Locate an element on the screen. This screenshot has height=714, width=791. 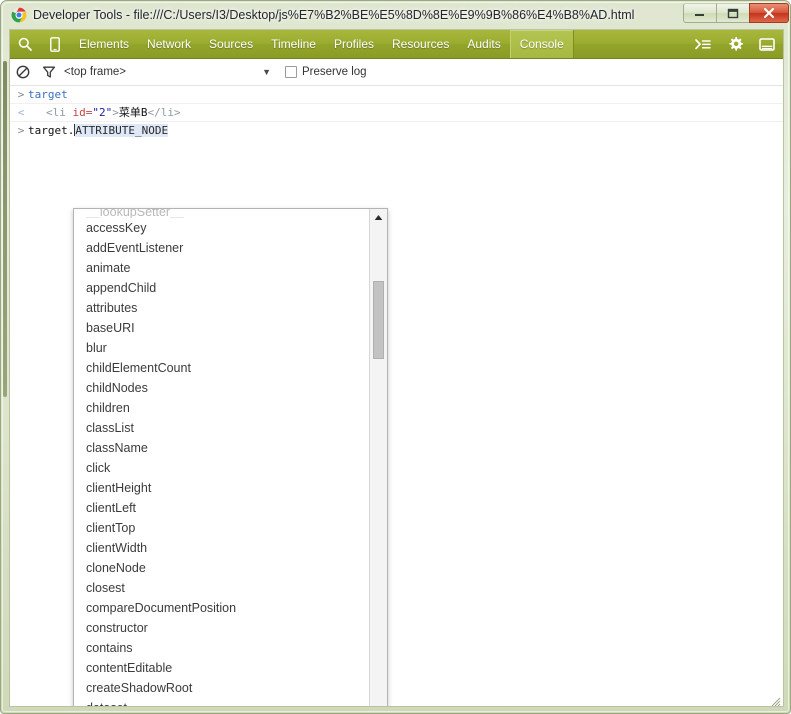
chevron-down-icon: ▼ is located at coordinates (266, 71).